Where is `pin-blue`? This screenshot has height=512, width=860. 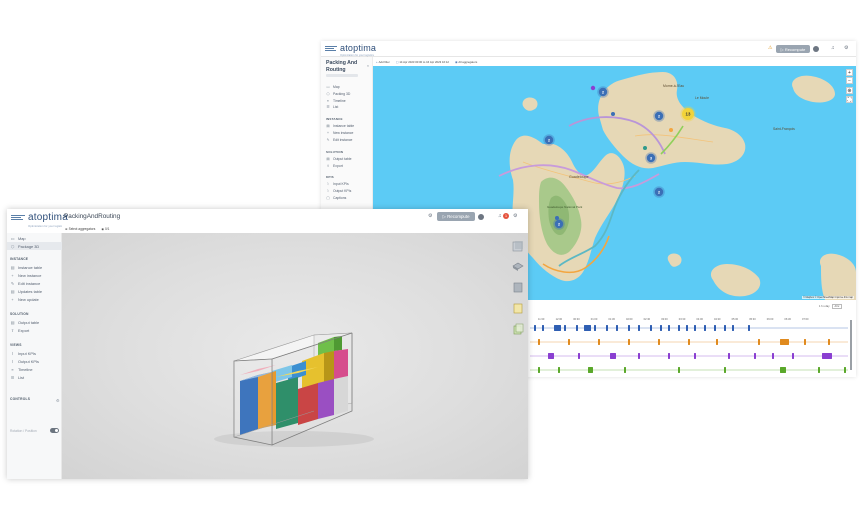 pin-blue is located at coordinates (613, 114).